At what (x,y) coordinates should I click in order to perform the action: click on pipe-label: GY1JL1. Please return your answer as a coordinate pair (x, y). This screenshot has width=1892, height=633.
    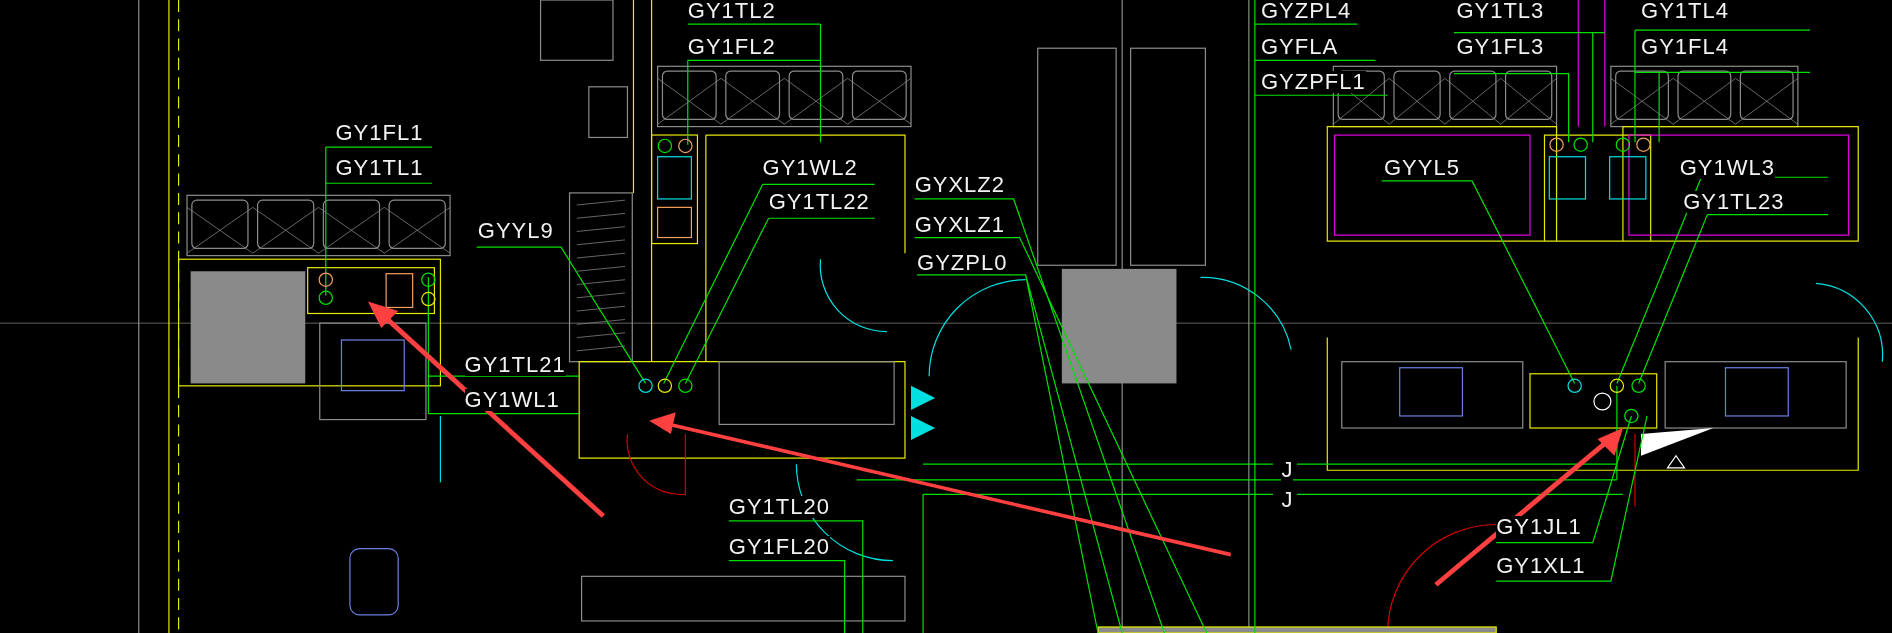
    Looking at the image, I should click on (1539, 527).